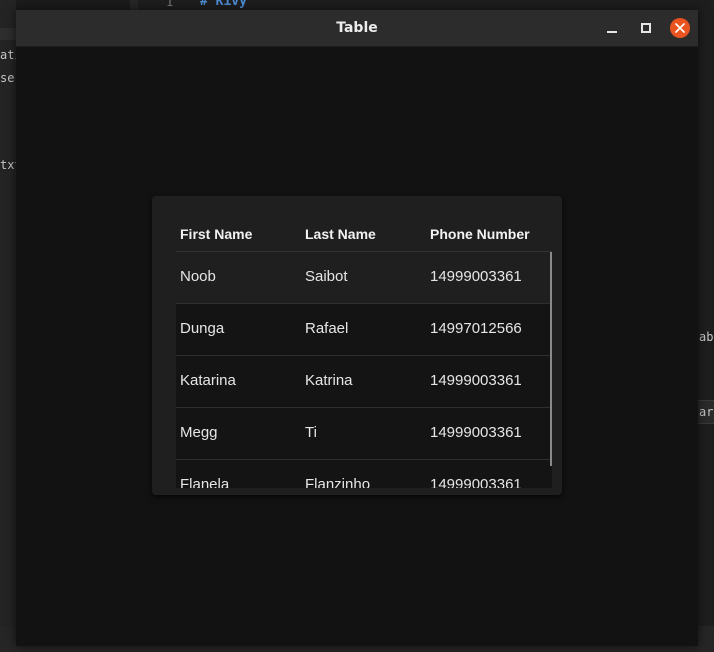 The image size is (714, 652). What do you see at coordinates (208, 380) in the screenshot?
I see `cell-first-name: Katarina` at bounding box center [208, 380].